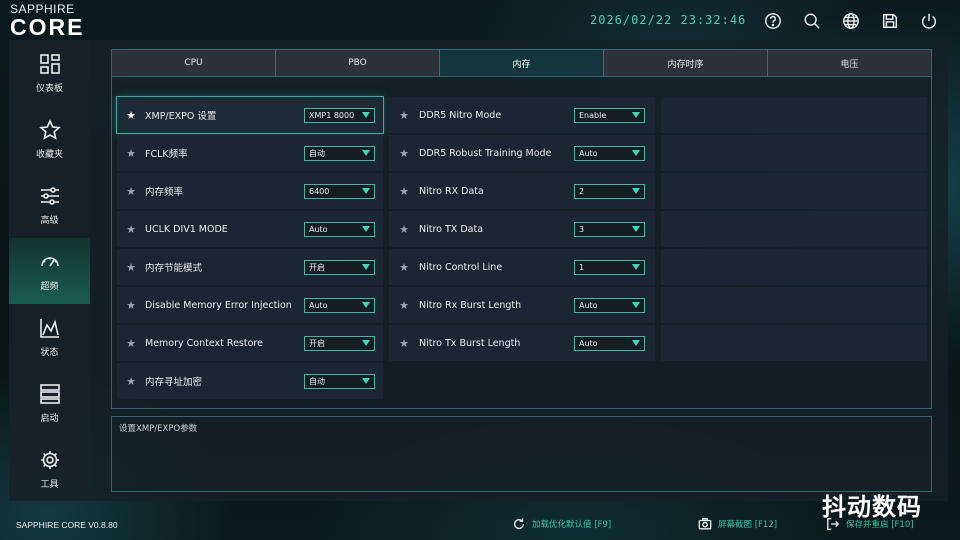 This screenshot has height=540, width=960. Describe the element at coordinates (339, 267) in the screenshot. I see `power-saving-select: 开启` at that location.